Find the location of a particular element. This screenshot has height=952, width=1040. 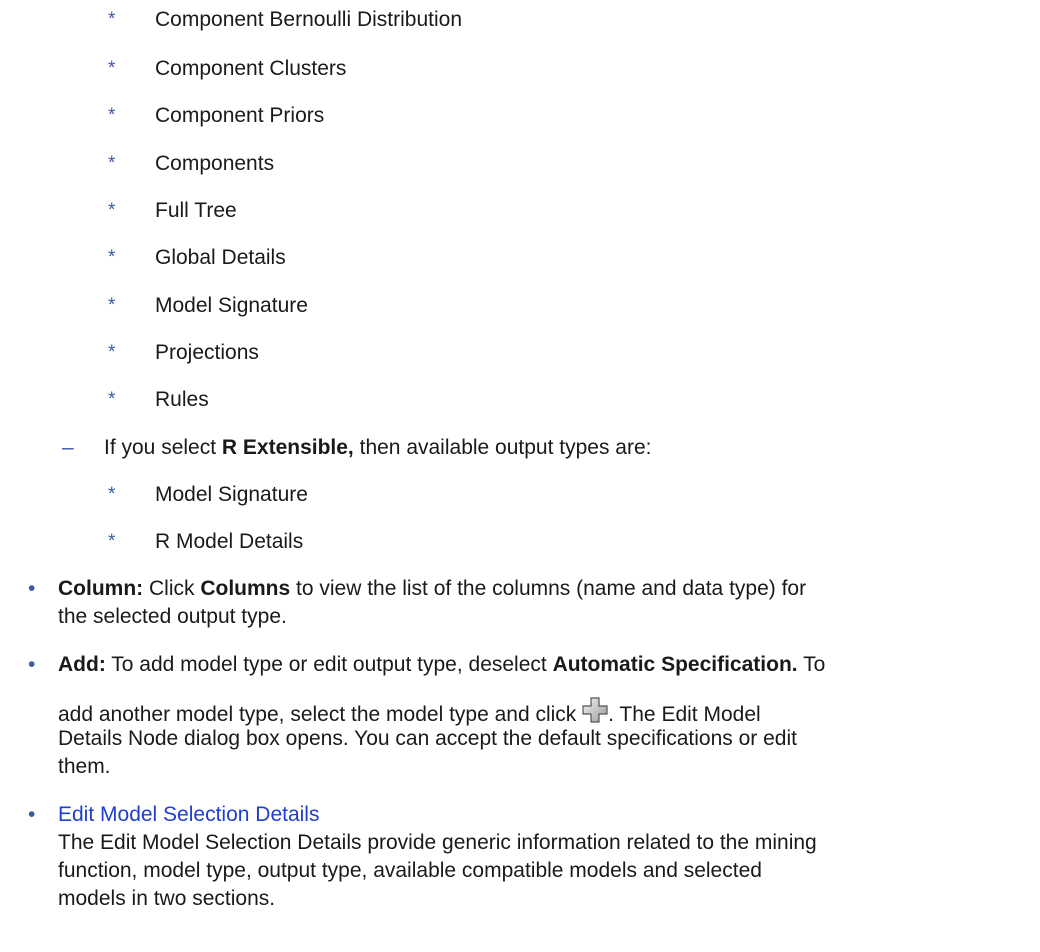

list-item-label: Global Details is located at coordinates (220, 257).